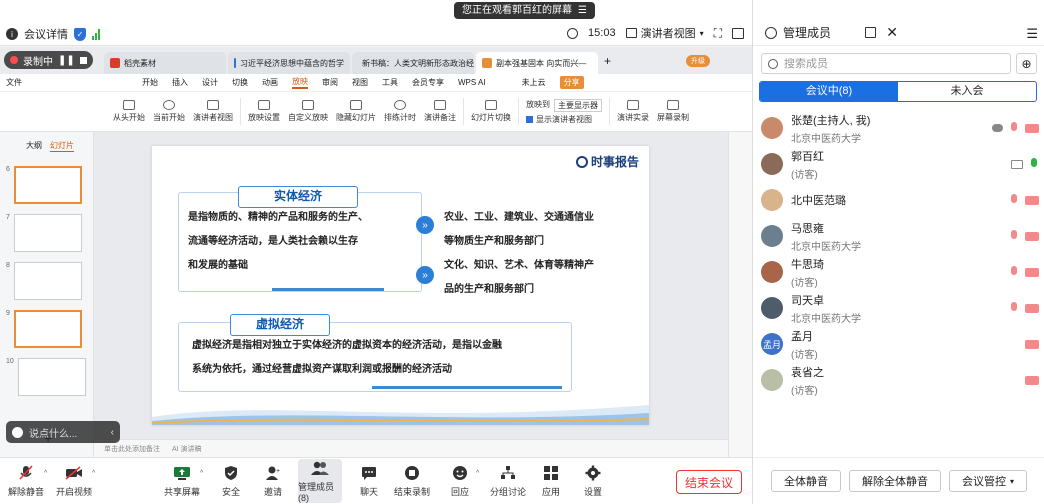 The image size is (1044, 504). Describe the element at coordinates (273, 481) in the screenshot. I see `invite-button: + 邀请` at that location.